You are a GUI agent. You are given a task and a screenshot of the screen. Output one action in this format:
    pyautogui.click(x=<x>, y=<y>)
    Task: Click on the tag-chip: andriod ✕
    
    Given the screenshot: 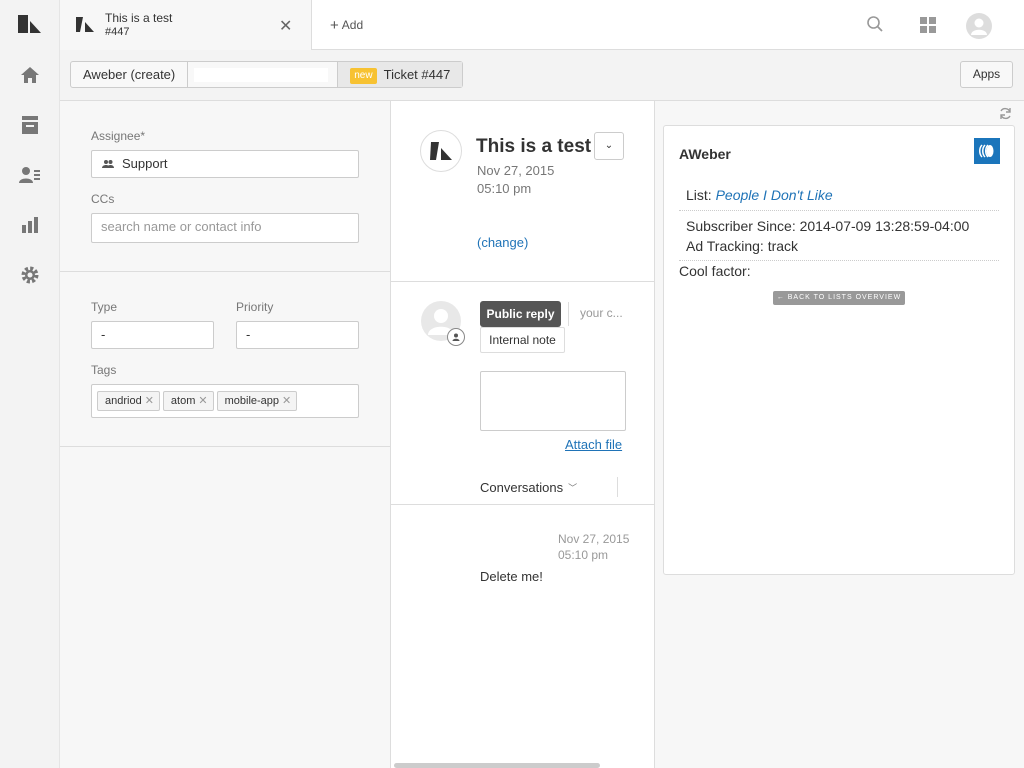 What is the action you would take?
    pyautogui.click(x=128, y=401)
    